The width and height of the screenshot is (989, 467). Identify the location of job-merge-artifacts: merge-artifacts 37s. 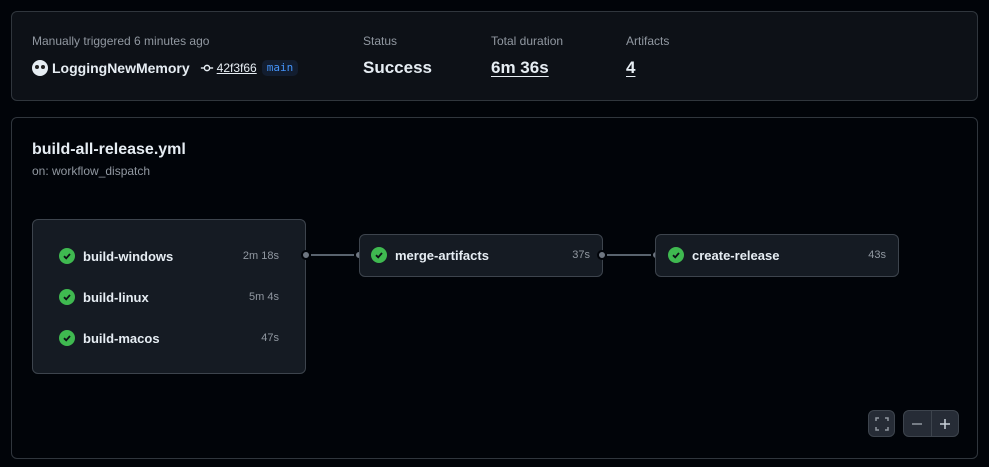
(481, 255).